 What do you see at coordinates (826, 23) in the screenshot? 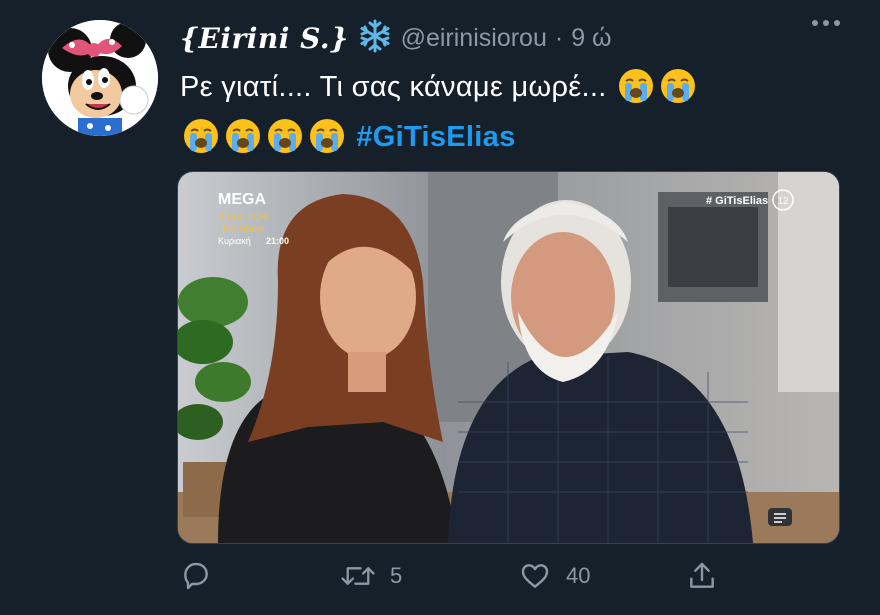
I see `more-options-icon` at bounding box center [826, 23].